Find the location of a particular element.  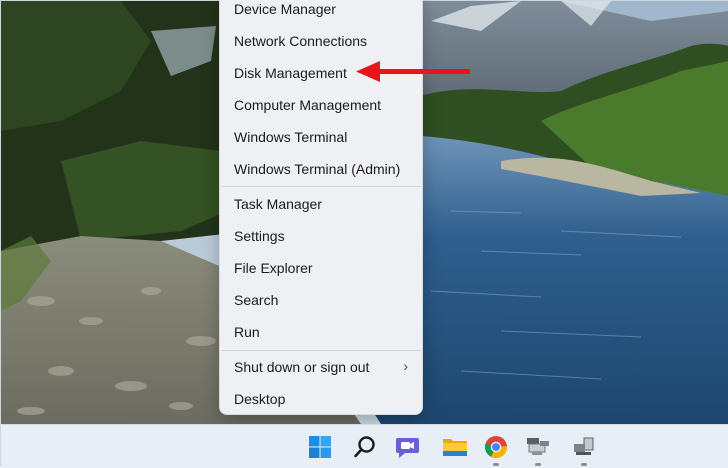

menu-item-task-manager: Task Manager is located at coordinates (321, 204).